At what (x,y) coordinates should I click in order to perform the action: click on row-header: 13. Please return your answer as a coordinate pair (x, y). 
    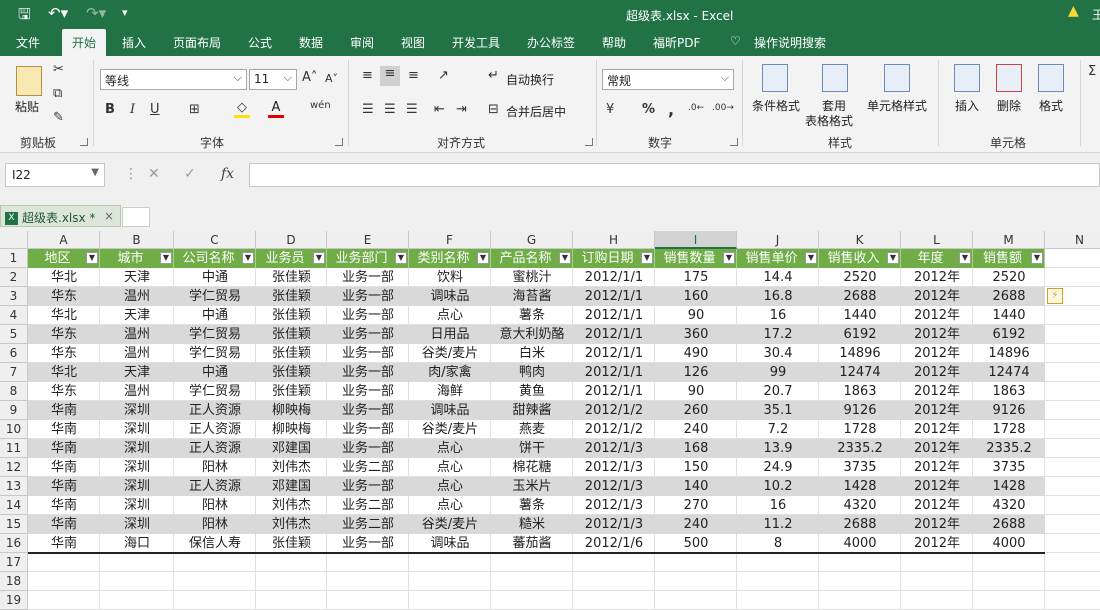
    Looking at the image, I should click on (14, 486).